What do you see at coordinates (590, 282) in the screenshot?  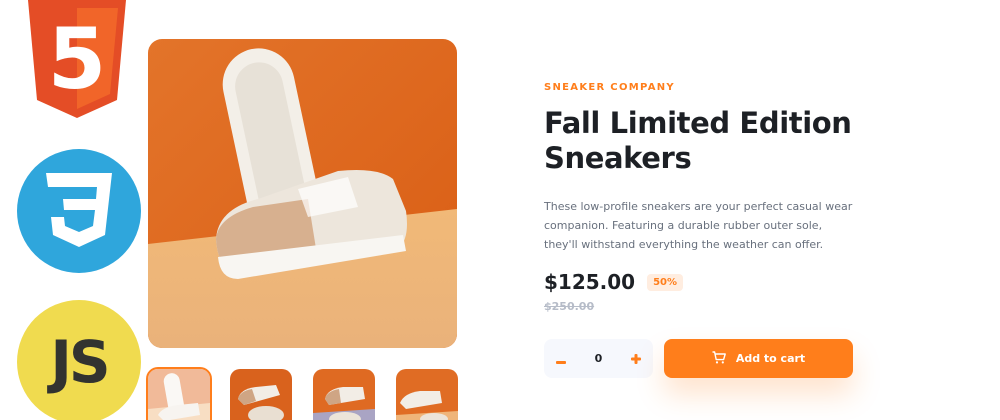 I see `current-price: $125.00` at bounding box center [590, 282].